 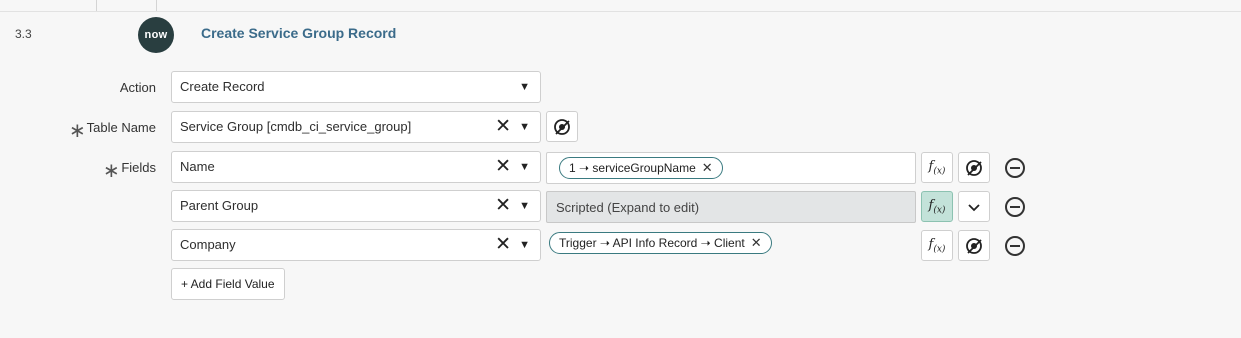 I want to click on step-number: 3.3, so click(x=23, y=34).